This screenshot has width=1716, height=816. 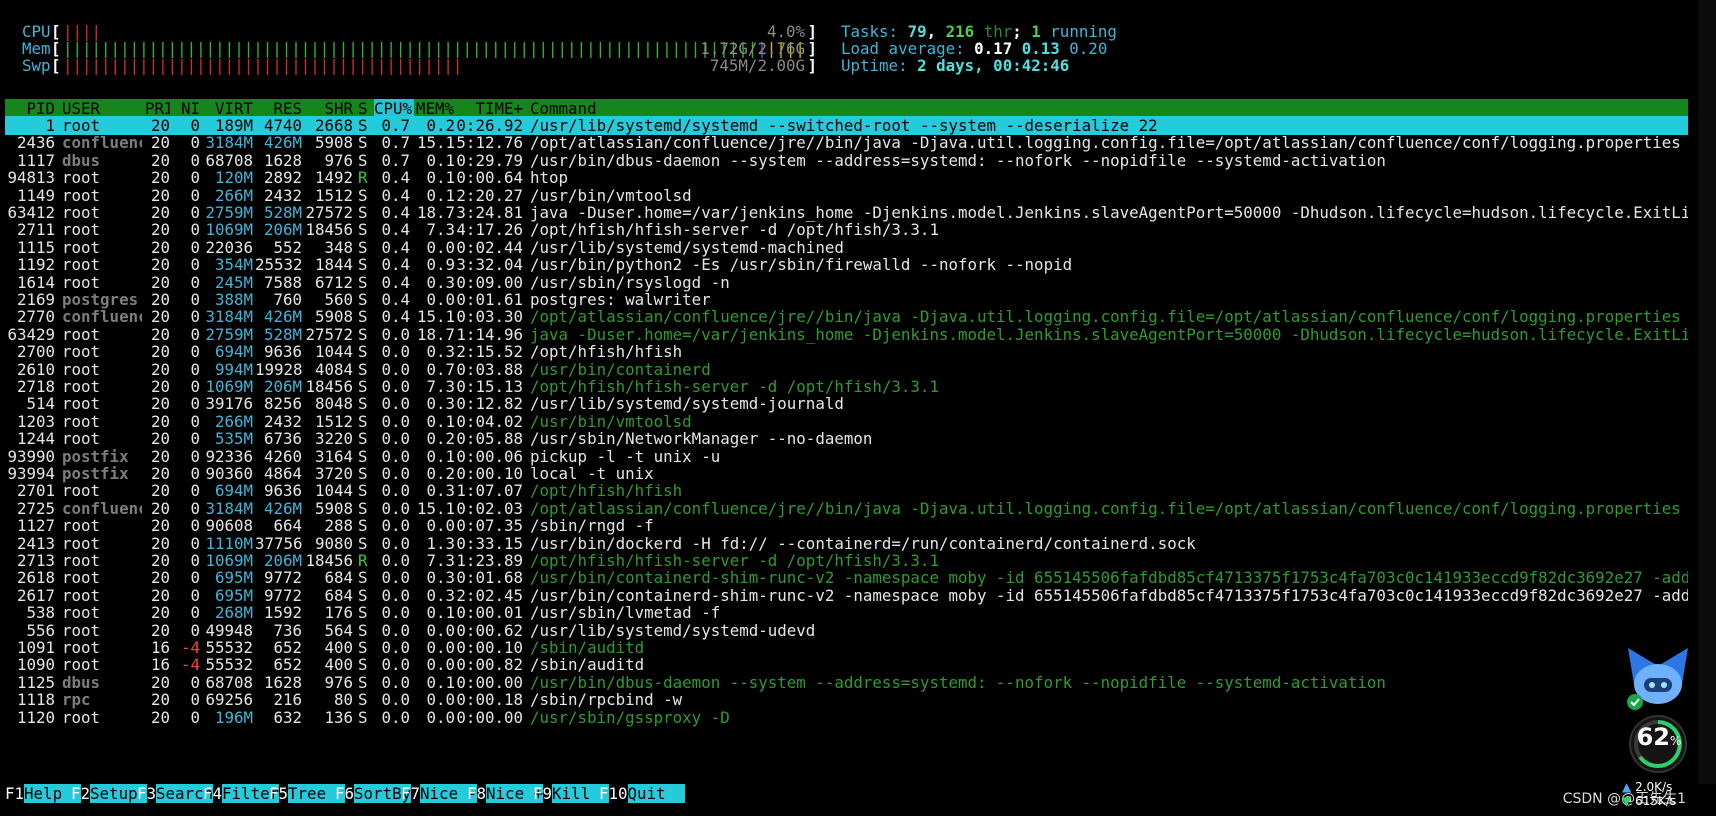 I want to click on cell-mem: 0.1, so click(x=440, y=421).